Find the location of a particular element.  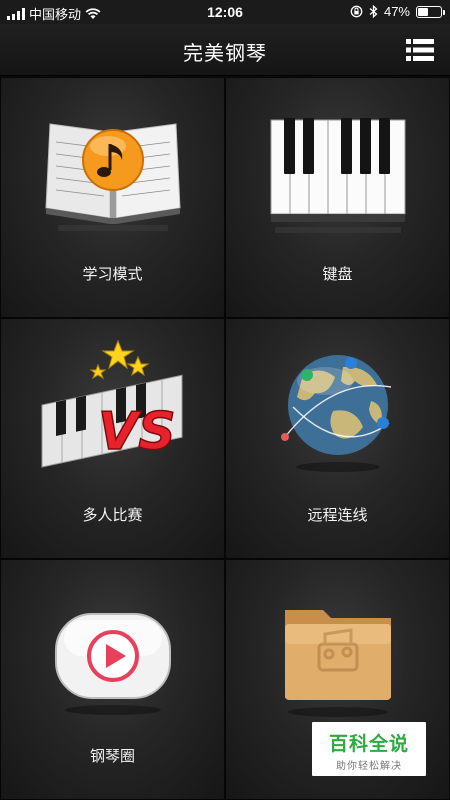

bluetooth-icon is located at coordinates (373, 11).